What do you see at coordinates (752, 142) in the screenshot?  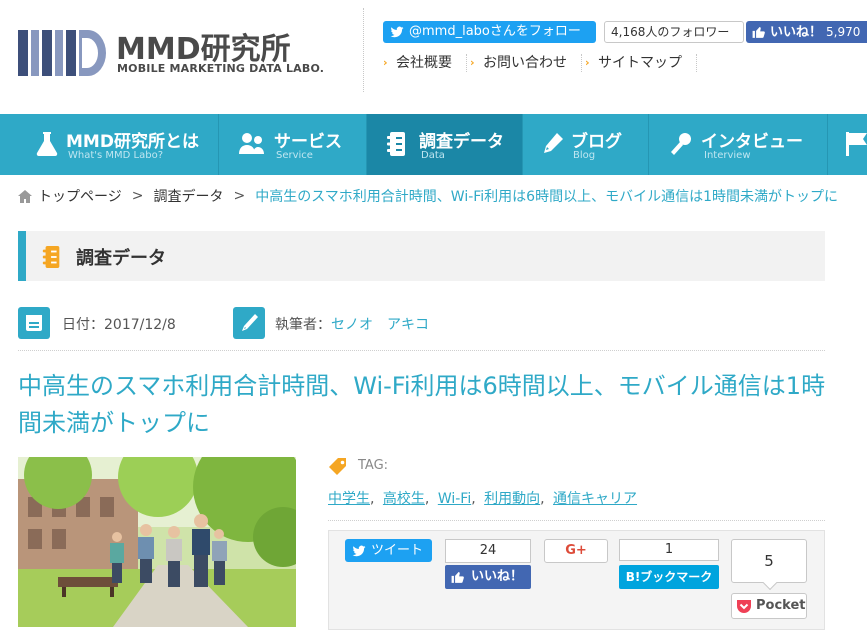 I see `nav-label: インタビュー` at bounding box center [752, 142].